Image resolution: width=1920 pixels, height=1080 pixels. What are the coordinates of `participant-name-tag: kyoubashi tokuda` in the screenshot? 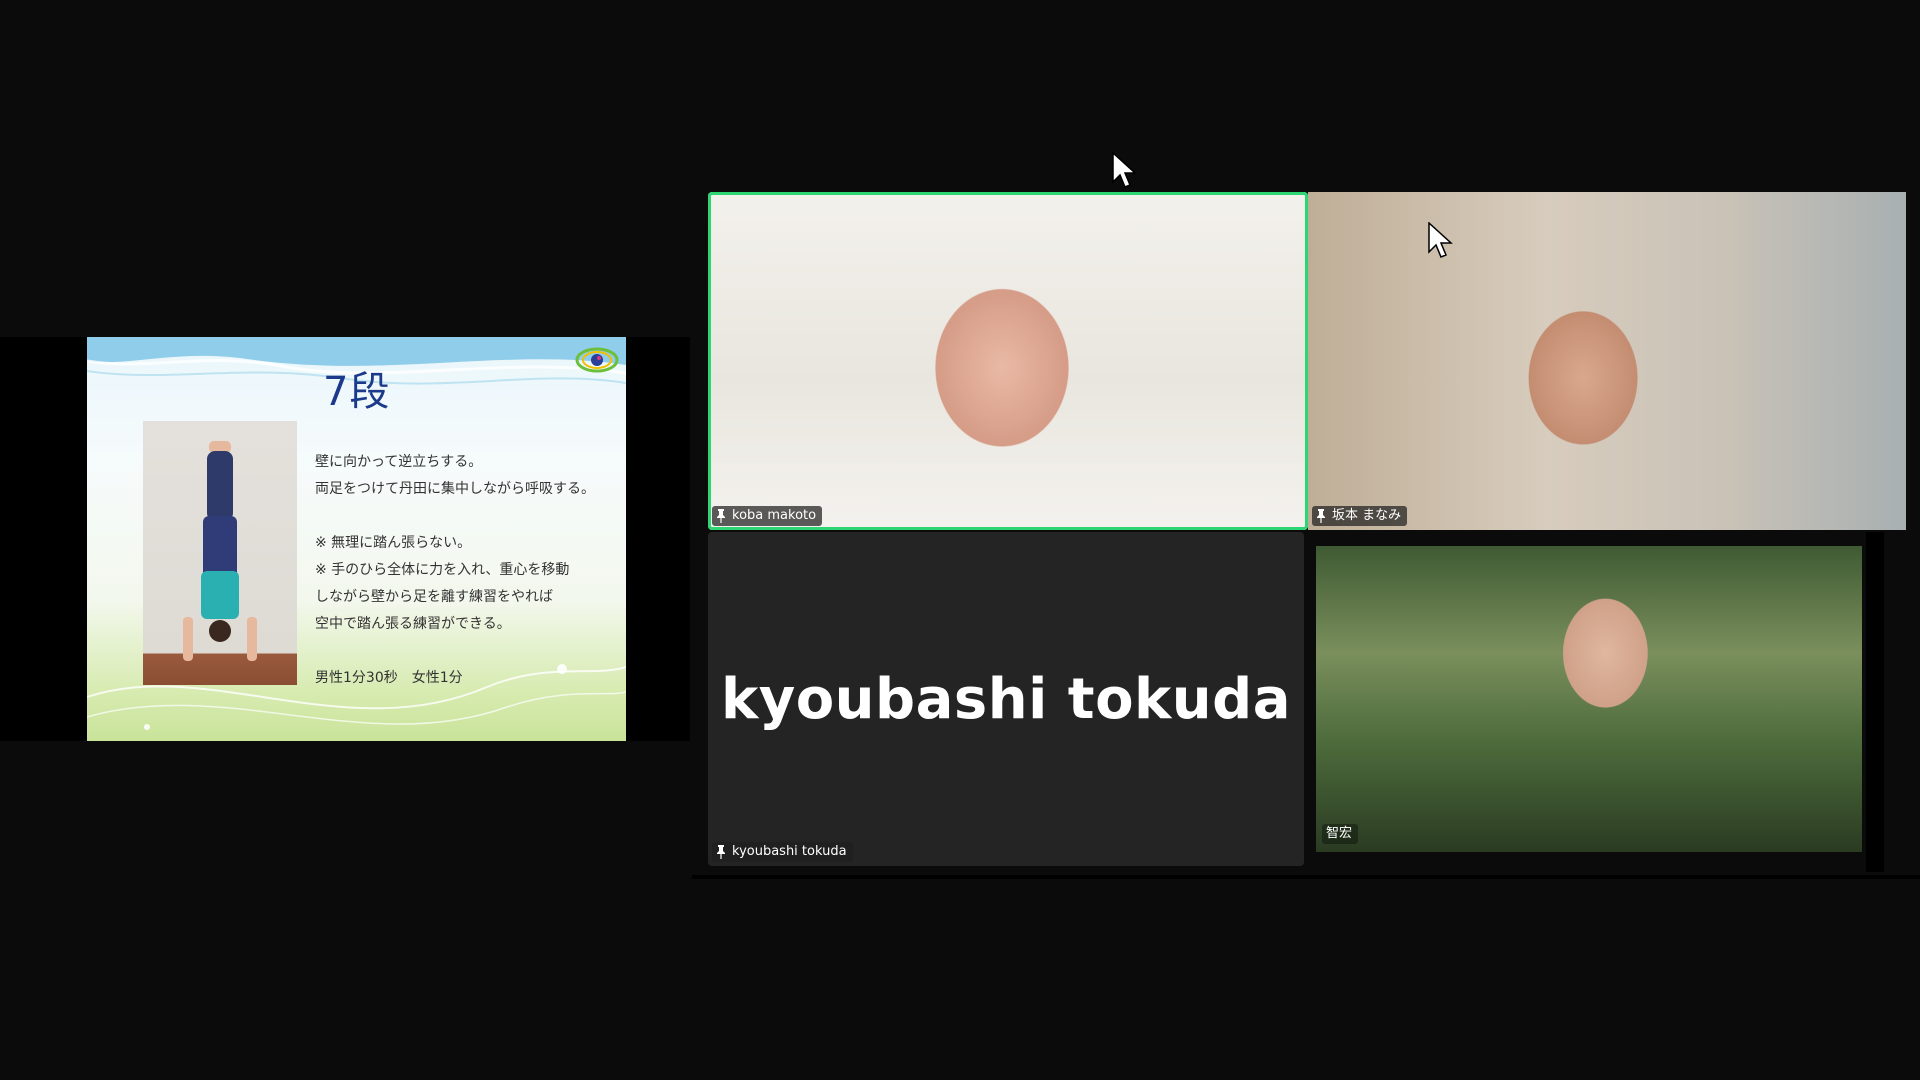 It's located at (782, 852).